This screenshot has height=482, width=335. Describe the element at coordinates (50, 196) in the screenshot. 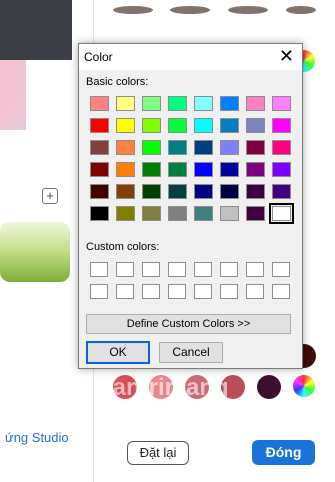

I see `add-icon: +` at that location.